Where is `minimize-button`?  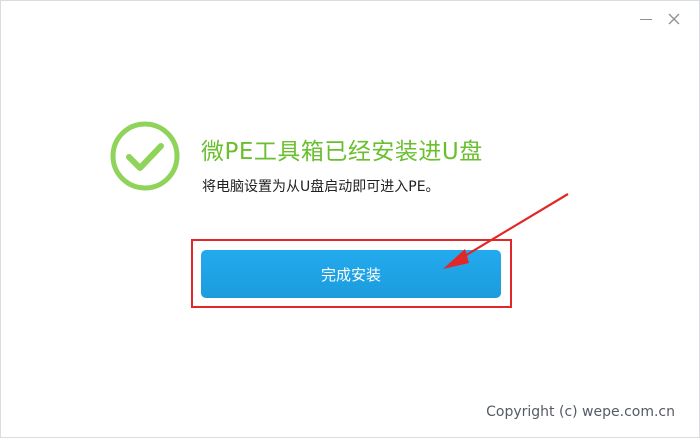 minimize-button is located at coordinates (646, 19).